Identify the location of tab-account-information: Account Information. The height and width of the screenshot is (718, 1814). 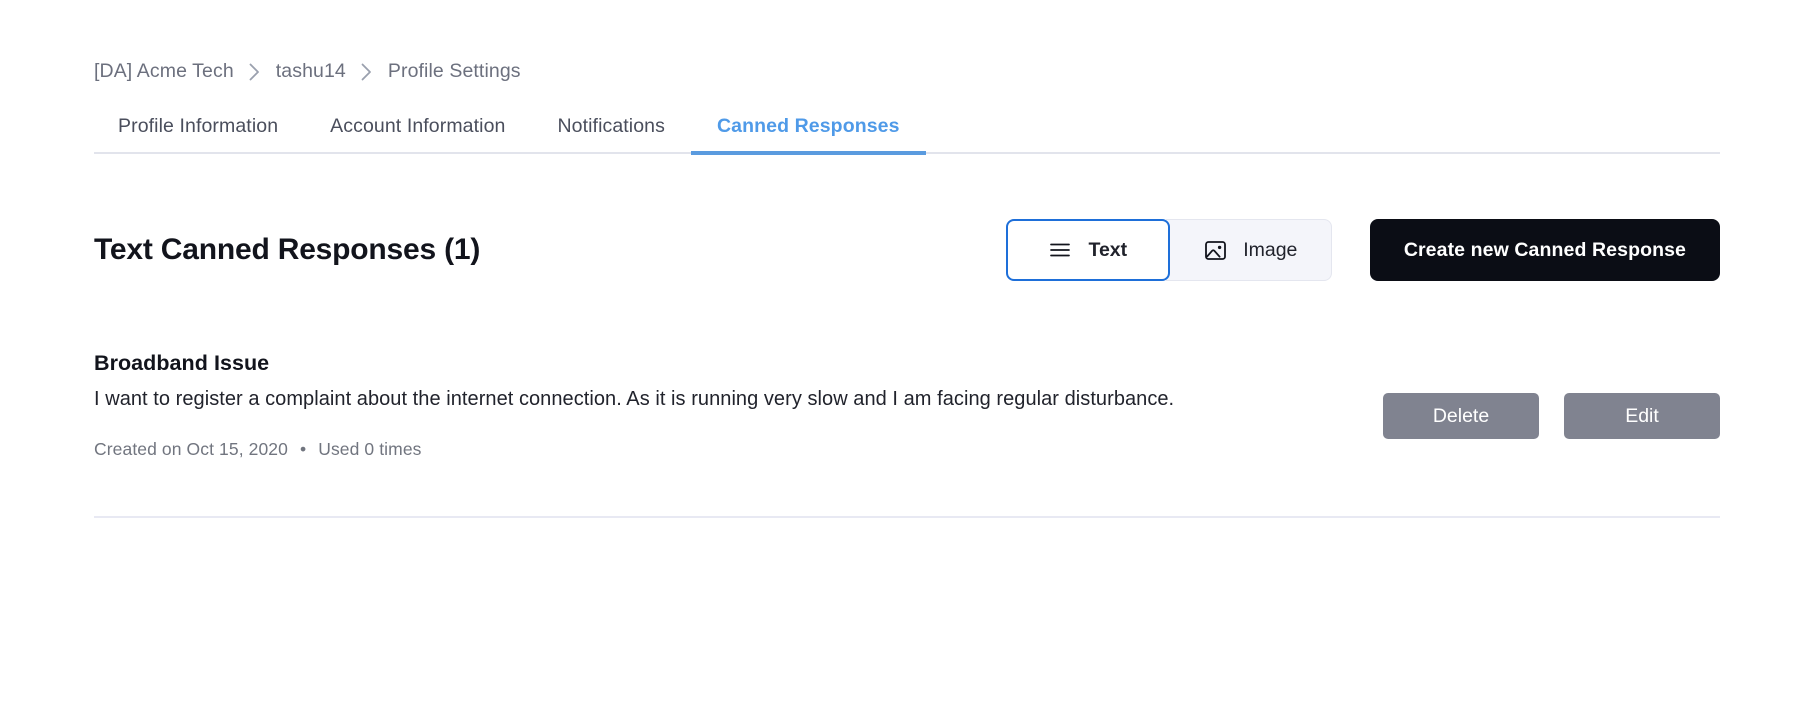
(417, 135).